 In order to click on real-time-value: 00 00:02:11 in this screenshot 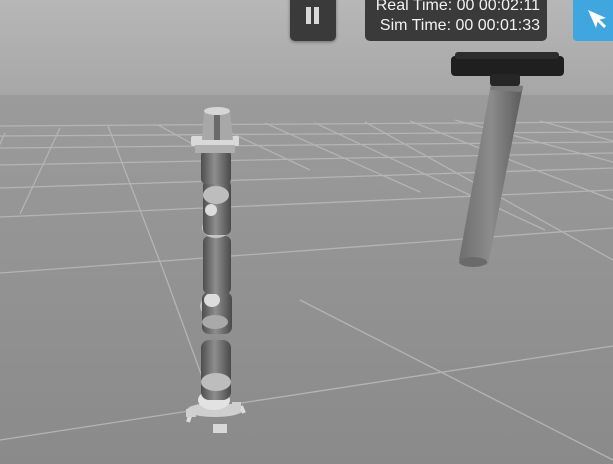, I will do `click(498, 7)`.